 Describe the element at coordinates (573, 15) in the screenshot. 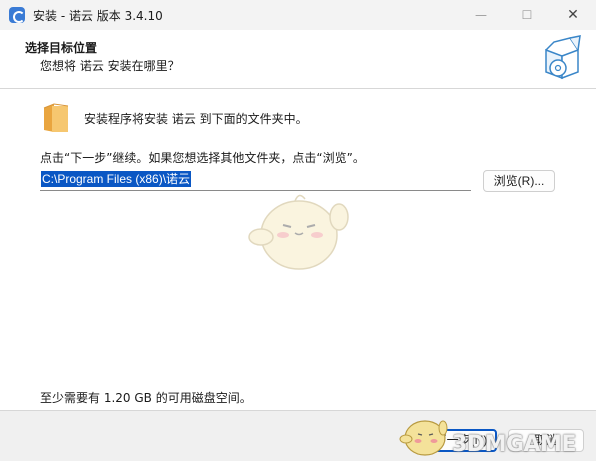

I see `close-button: ✕` at that location.